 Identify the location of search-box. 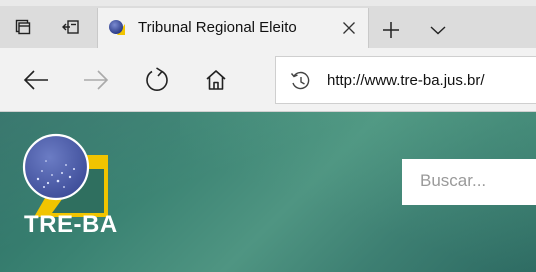
(469, 182).